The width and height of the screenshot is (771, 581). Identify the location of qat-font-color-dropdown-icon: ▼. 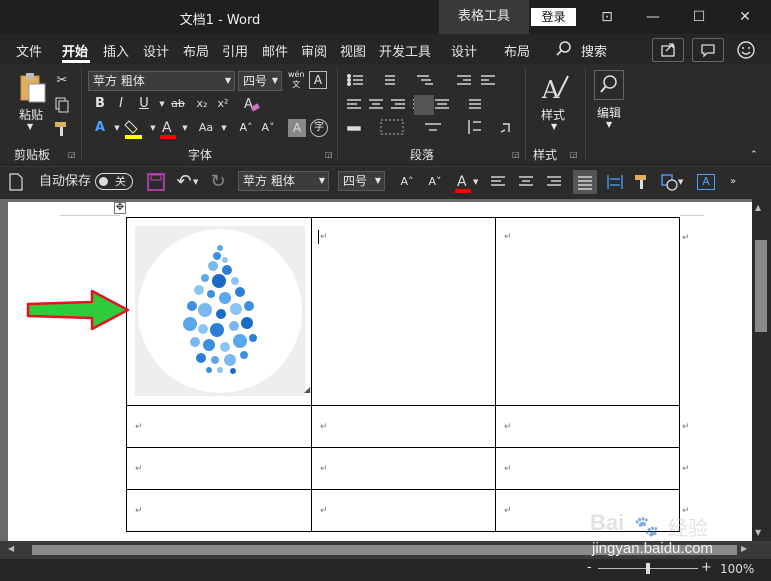
(475, 182).